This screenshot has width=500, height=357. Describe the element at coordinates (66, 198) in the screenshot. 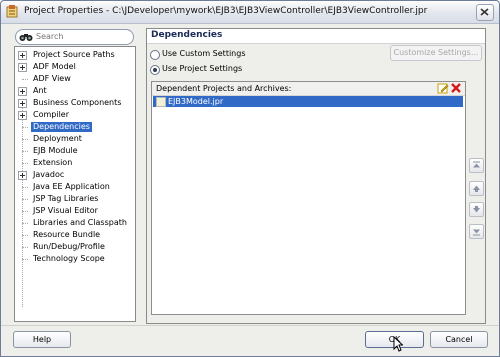

I see `tree-item-label: JSP Tag Libraries` at that location.